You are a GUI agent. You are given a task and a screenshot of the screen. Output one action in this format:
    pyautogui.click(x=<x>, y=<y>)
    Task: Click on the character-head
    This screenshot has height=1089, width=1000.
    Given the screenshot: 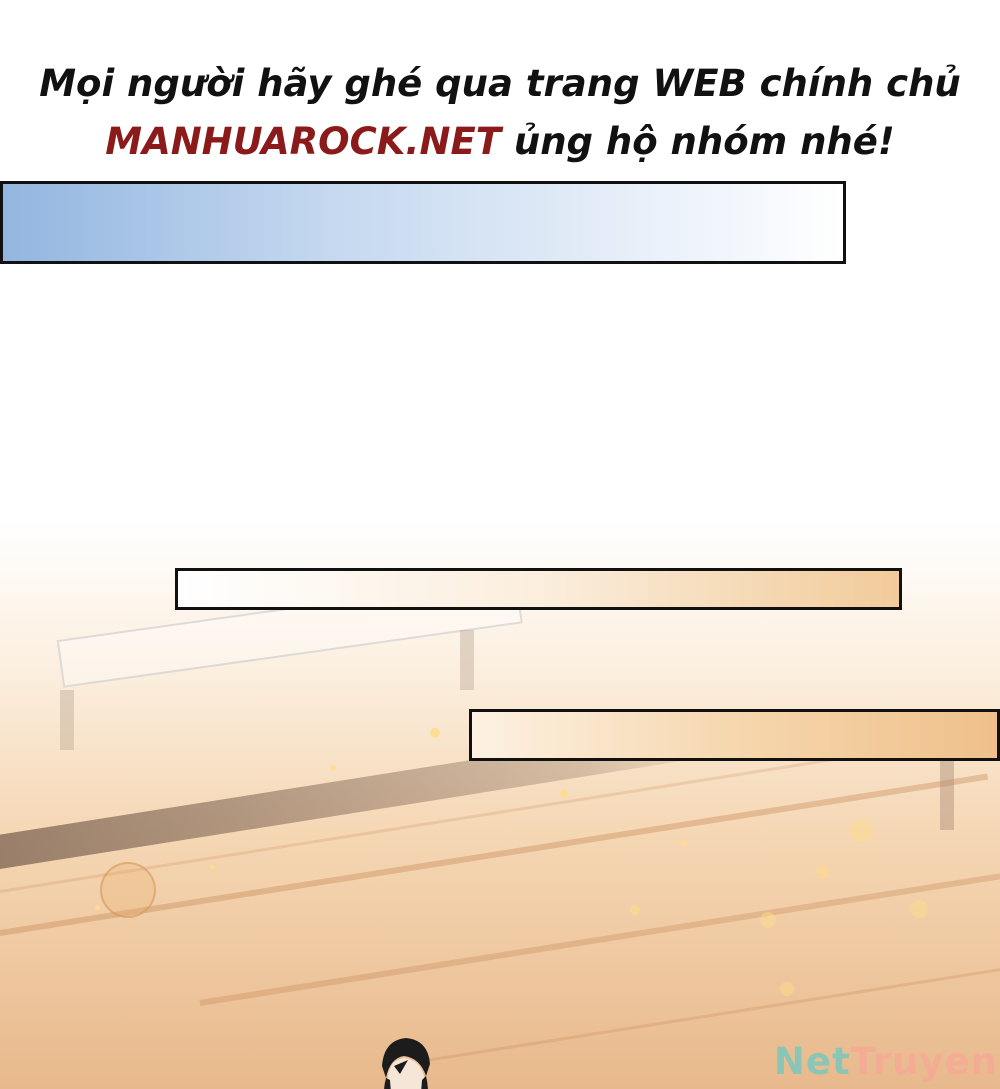 What is the action you would take?
    pyautogui.click(x=406, y=1063)
    